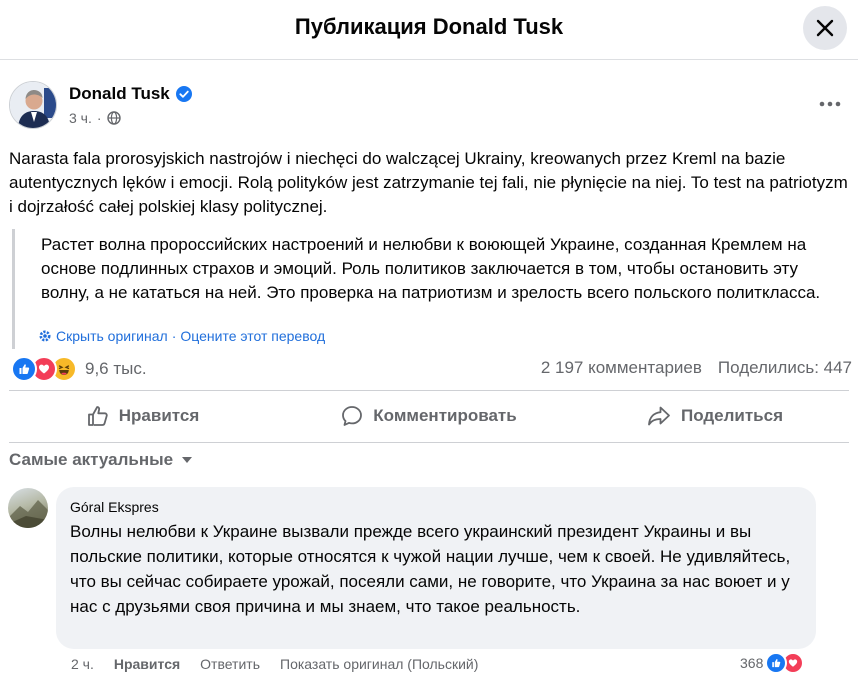 Image resolution: width=858 pixels, height=687 pixels. I want to click on close-button, so click(825, 28).